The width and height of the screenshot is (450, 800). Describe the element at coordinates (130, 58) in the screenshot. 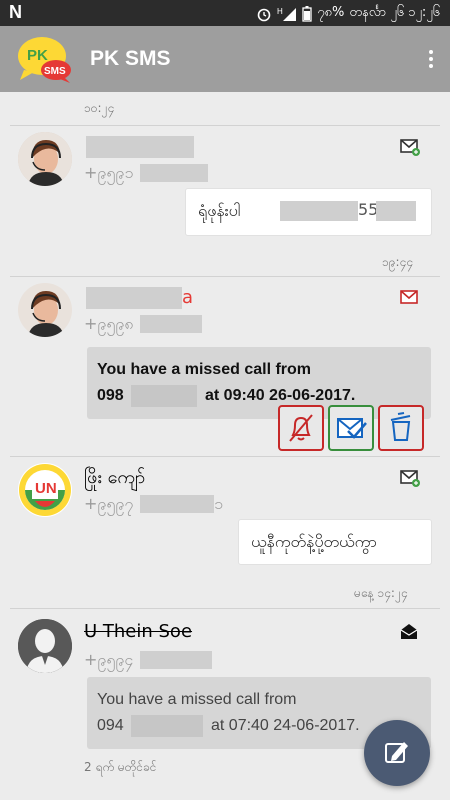

I see `app-title: PK SMS` at that location.